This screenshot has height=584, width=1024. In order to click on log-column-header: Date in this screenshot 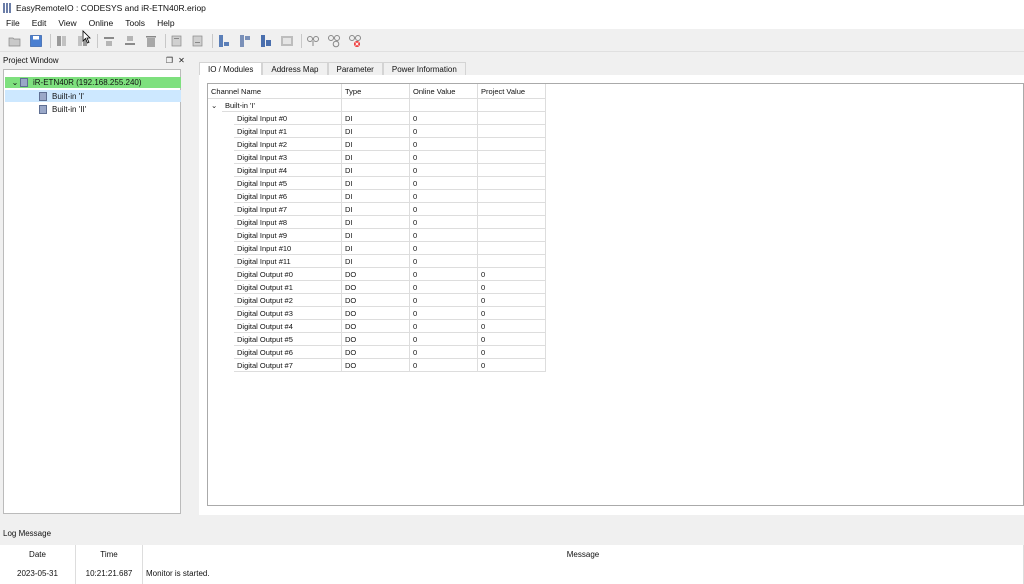, I will do `click(38, 555)`.